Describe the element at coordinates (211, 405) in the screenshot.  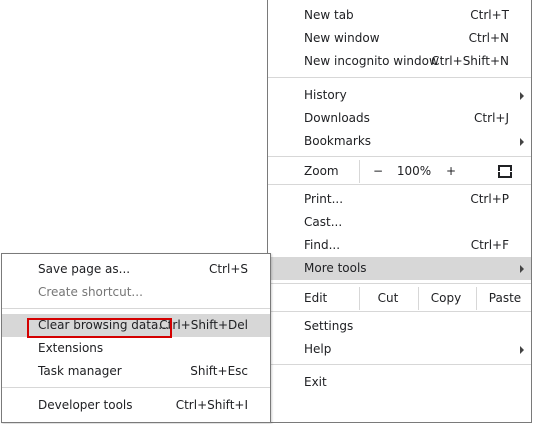
I see `menu-item-shortcut: Ctrl+Shift+I` at that location.